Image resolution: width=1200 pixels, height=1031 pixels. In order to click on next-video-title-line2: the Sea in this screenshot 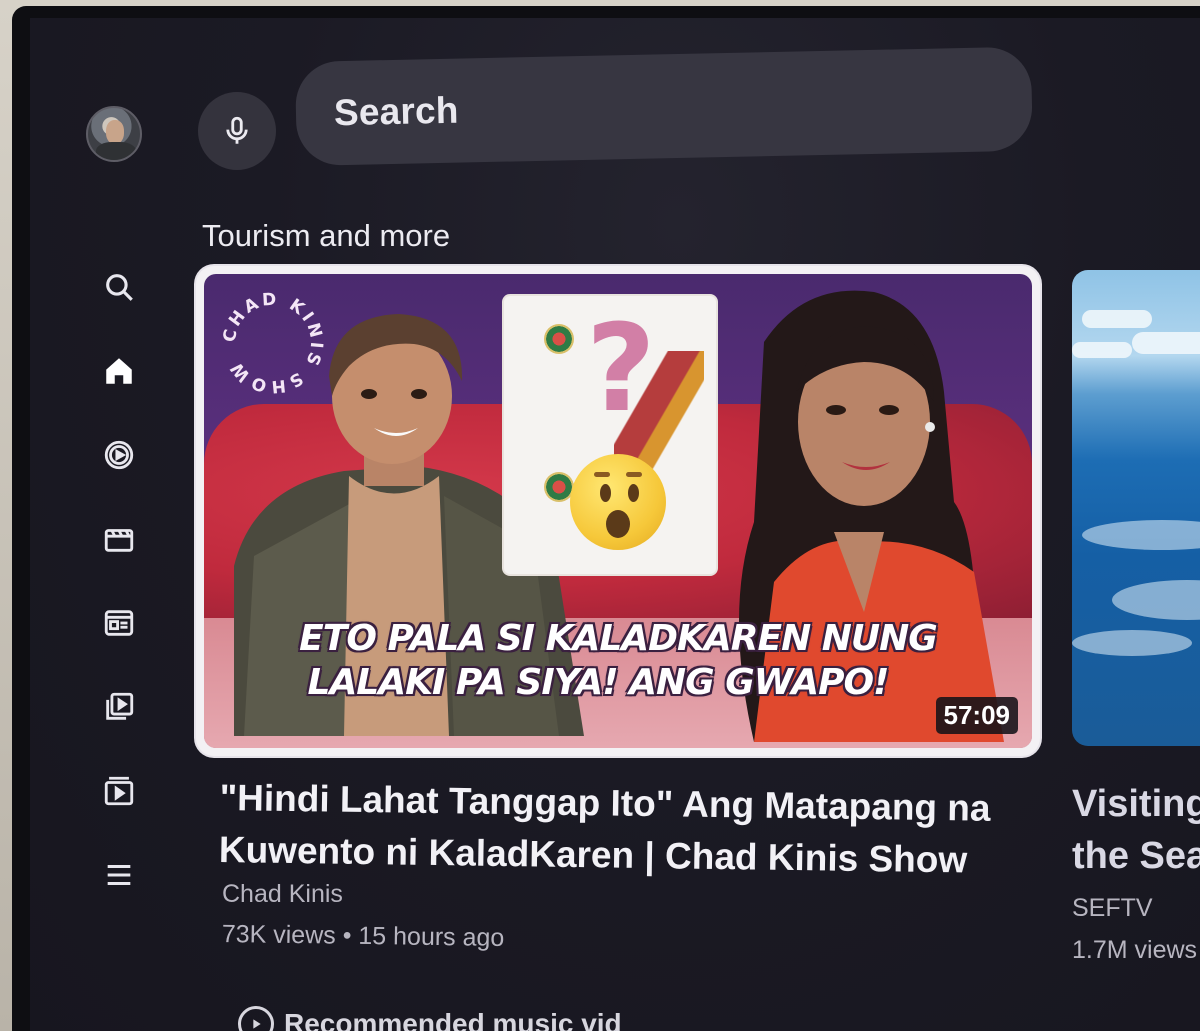, I will do `click(1136, 856)`.